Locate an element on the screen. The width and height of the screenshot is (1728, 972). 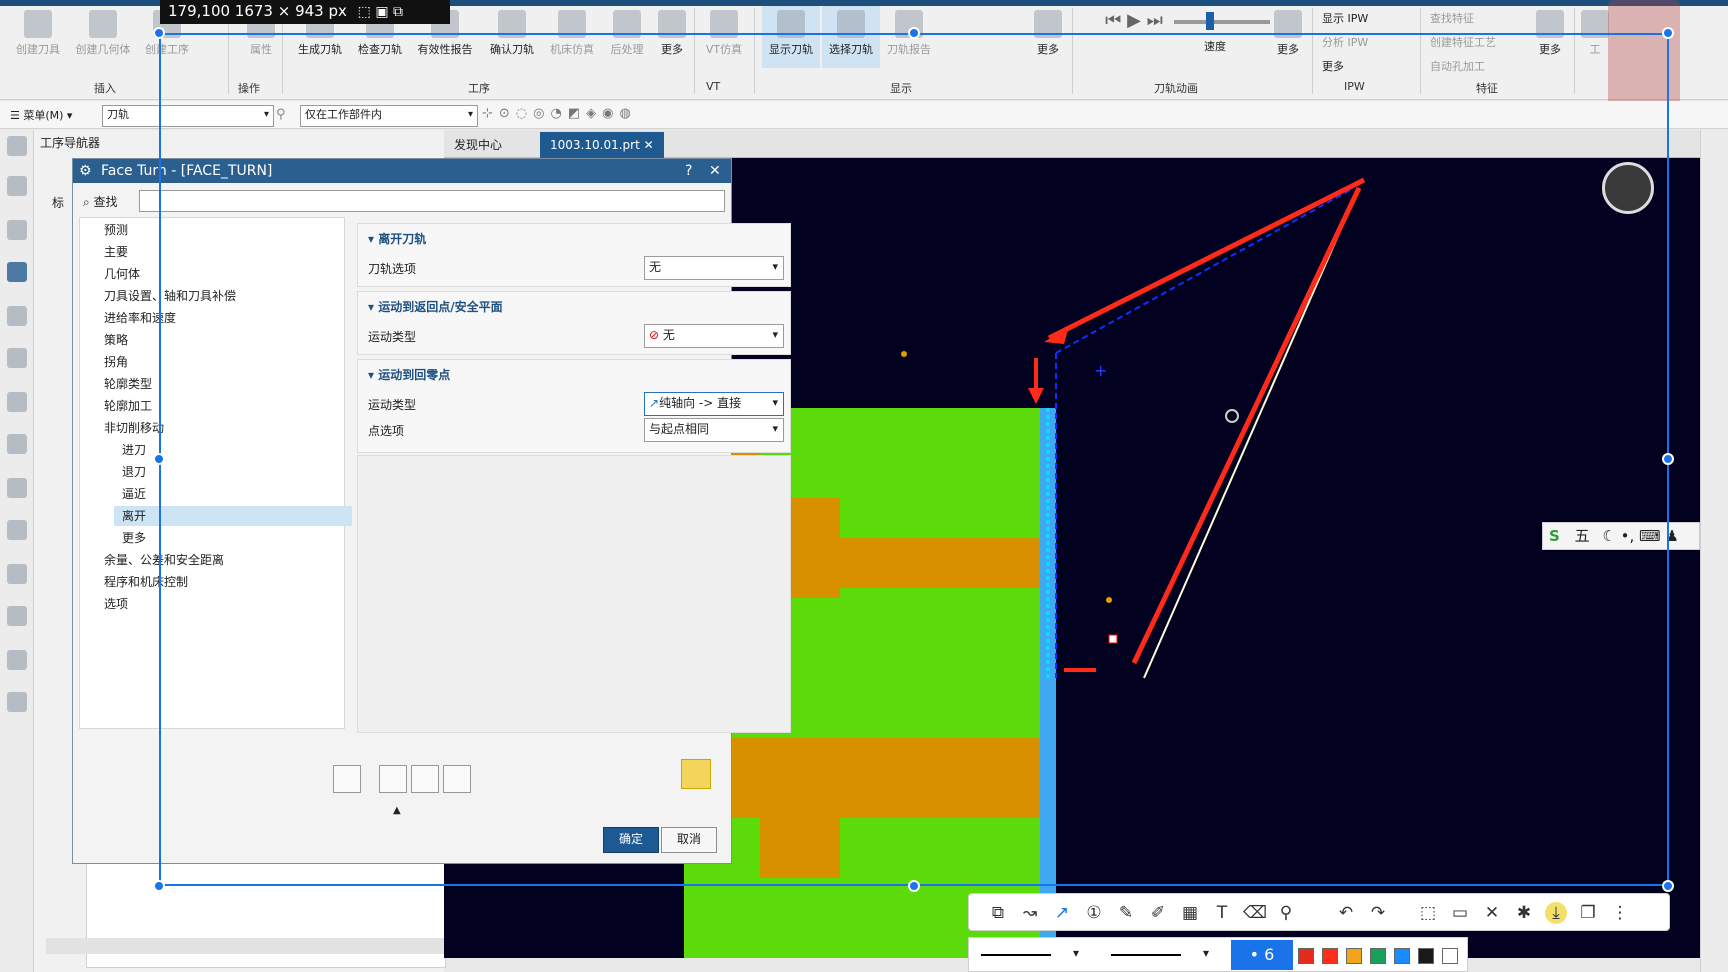
chart-icon is located at coordinates (17, 702).